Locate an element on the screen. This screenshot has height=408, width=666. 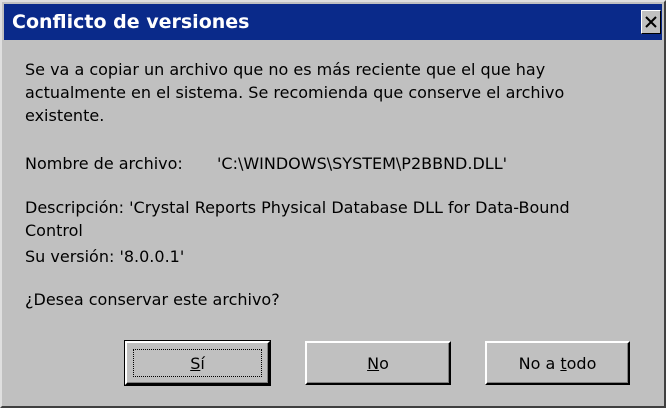
question-text: ¿Desea conservar este archivo? is located at coordinates (152, 299).